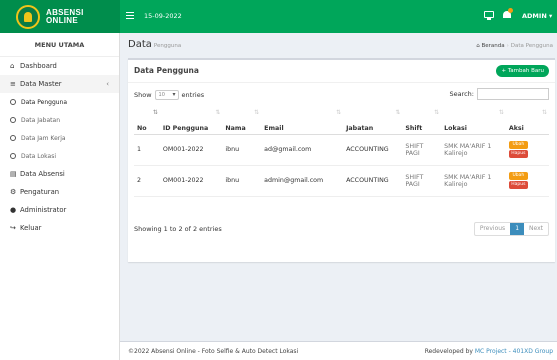  What do you see at coordinates (478, 46) in the screenshot?
I see `home-icon: ⌂` at bounding box center [478, 46].